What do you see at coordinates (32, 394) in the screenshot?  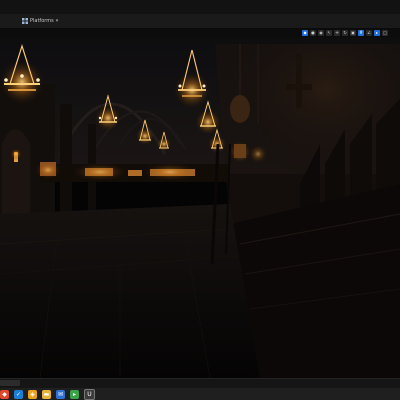 I see `shield-icon: ◈` at bounding box center [32, 394].